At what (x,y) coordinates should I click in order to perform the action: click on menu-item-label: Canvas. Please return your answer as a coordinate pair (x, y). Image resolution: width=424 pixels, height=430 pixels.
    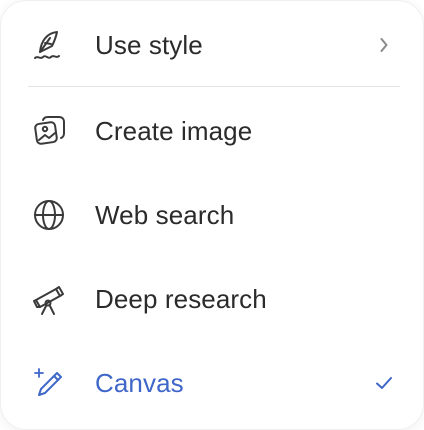
    Looking at the image, I should click on (139, 382).